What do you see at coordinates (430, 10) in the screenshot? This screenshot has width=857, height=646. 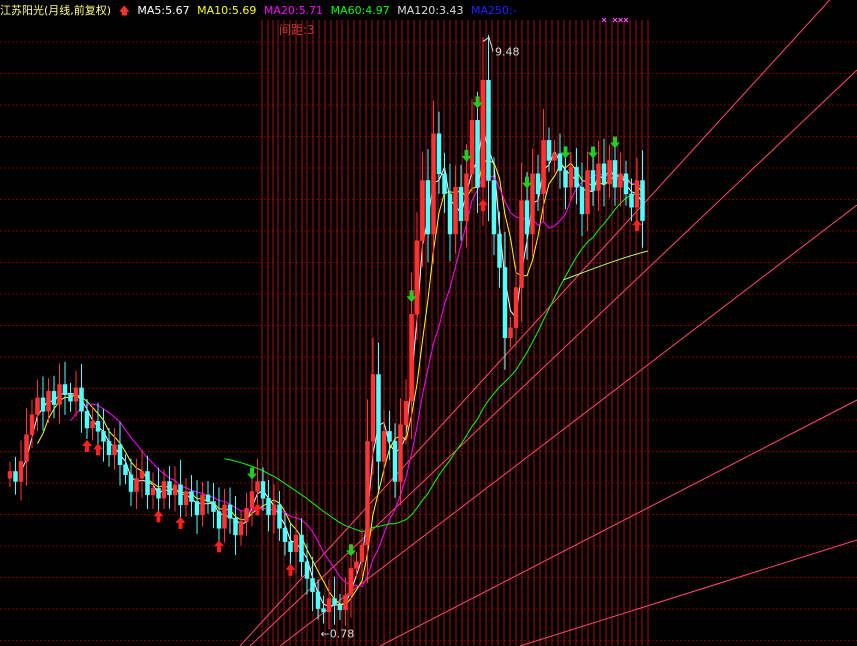 I see `legend-ma120: MA120:3.43` at bounding box center [430, 10].